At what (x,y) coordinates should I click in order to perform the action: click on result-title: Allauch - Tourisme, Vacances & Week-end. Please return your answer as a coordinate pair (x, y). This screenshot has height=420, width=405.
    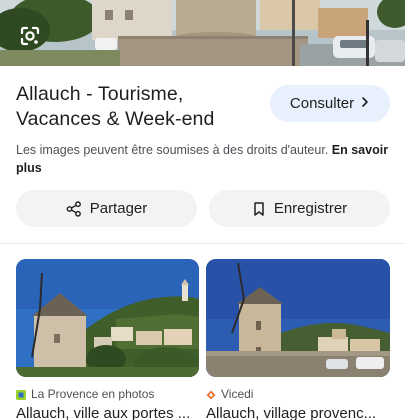
    Looking at the image, I should click on (115, 106).